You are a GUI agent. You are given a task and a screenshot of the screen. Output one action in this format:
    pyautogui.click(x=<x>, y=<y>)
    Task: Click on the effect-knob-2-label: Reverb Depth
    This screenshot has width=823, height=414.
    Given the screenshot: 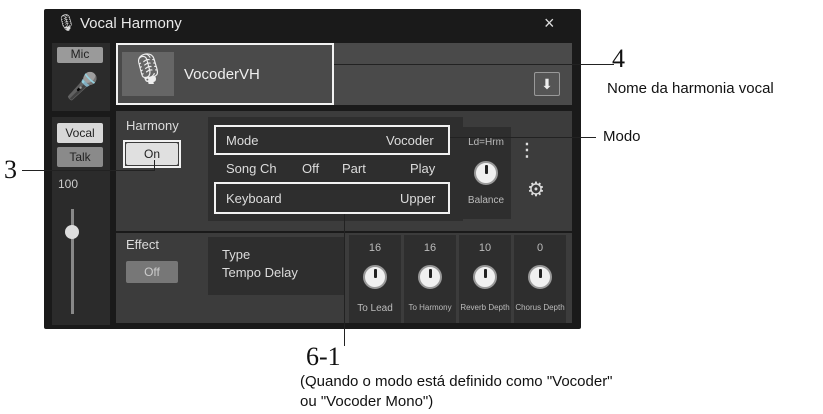 What is the action you would take?
    pyautogui.click(x=485, y=307)
    